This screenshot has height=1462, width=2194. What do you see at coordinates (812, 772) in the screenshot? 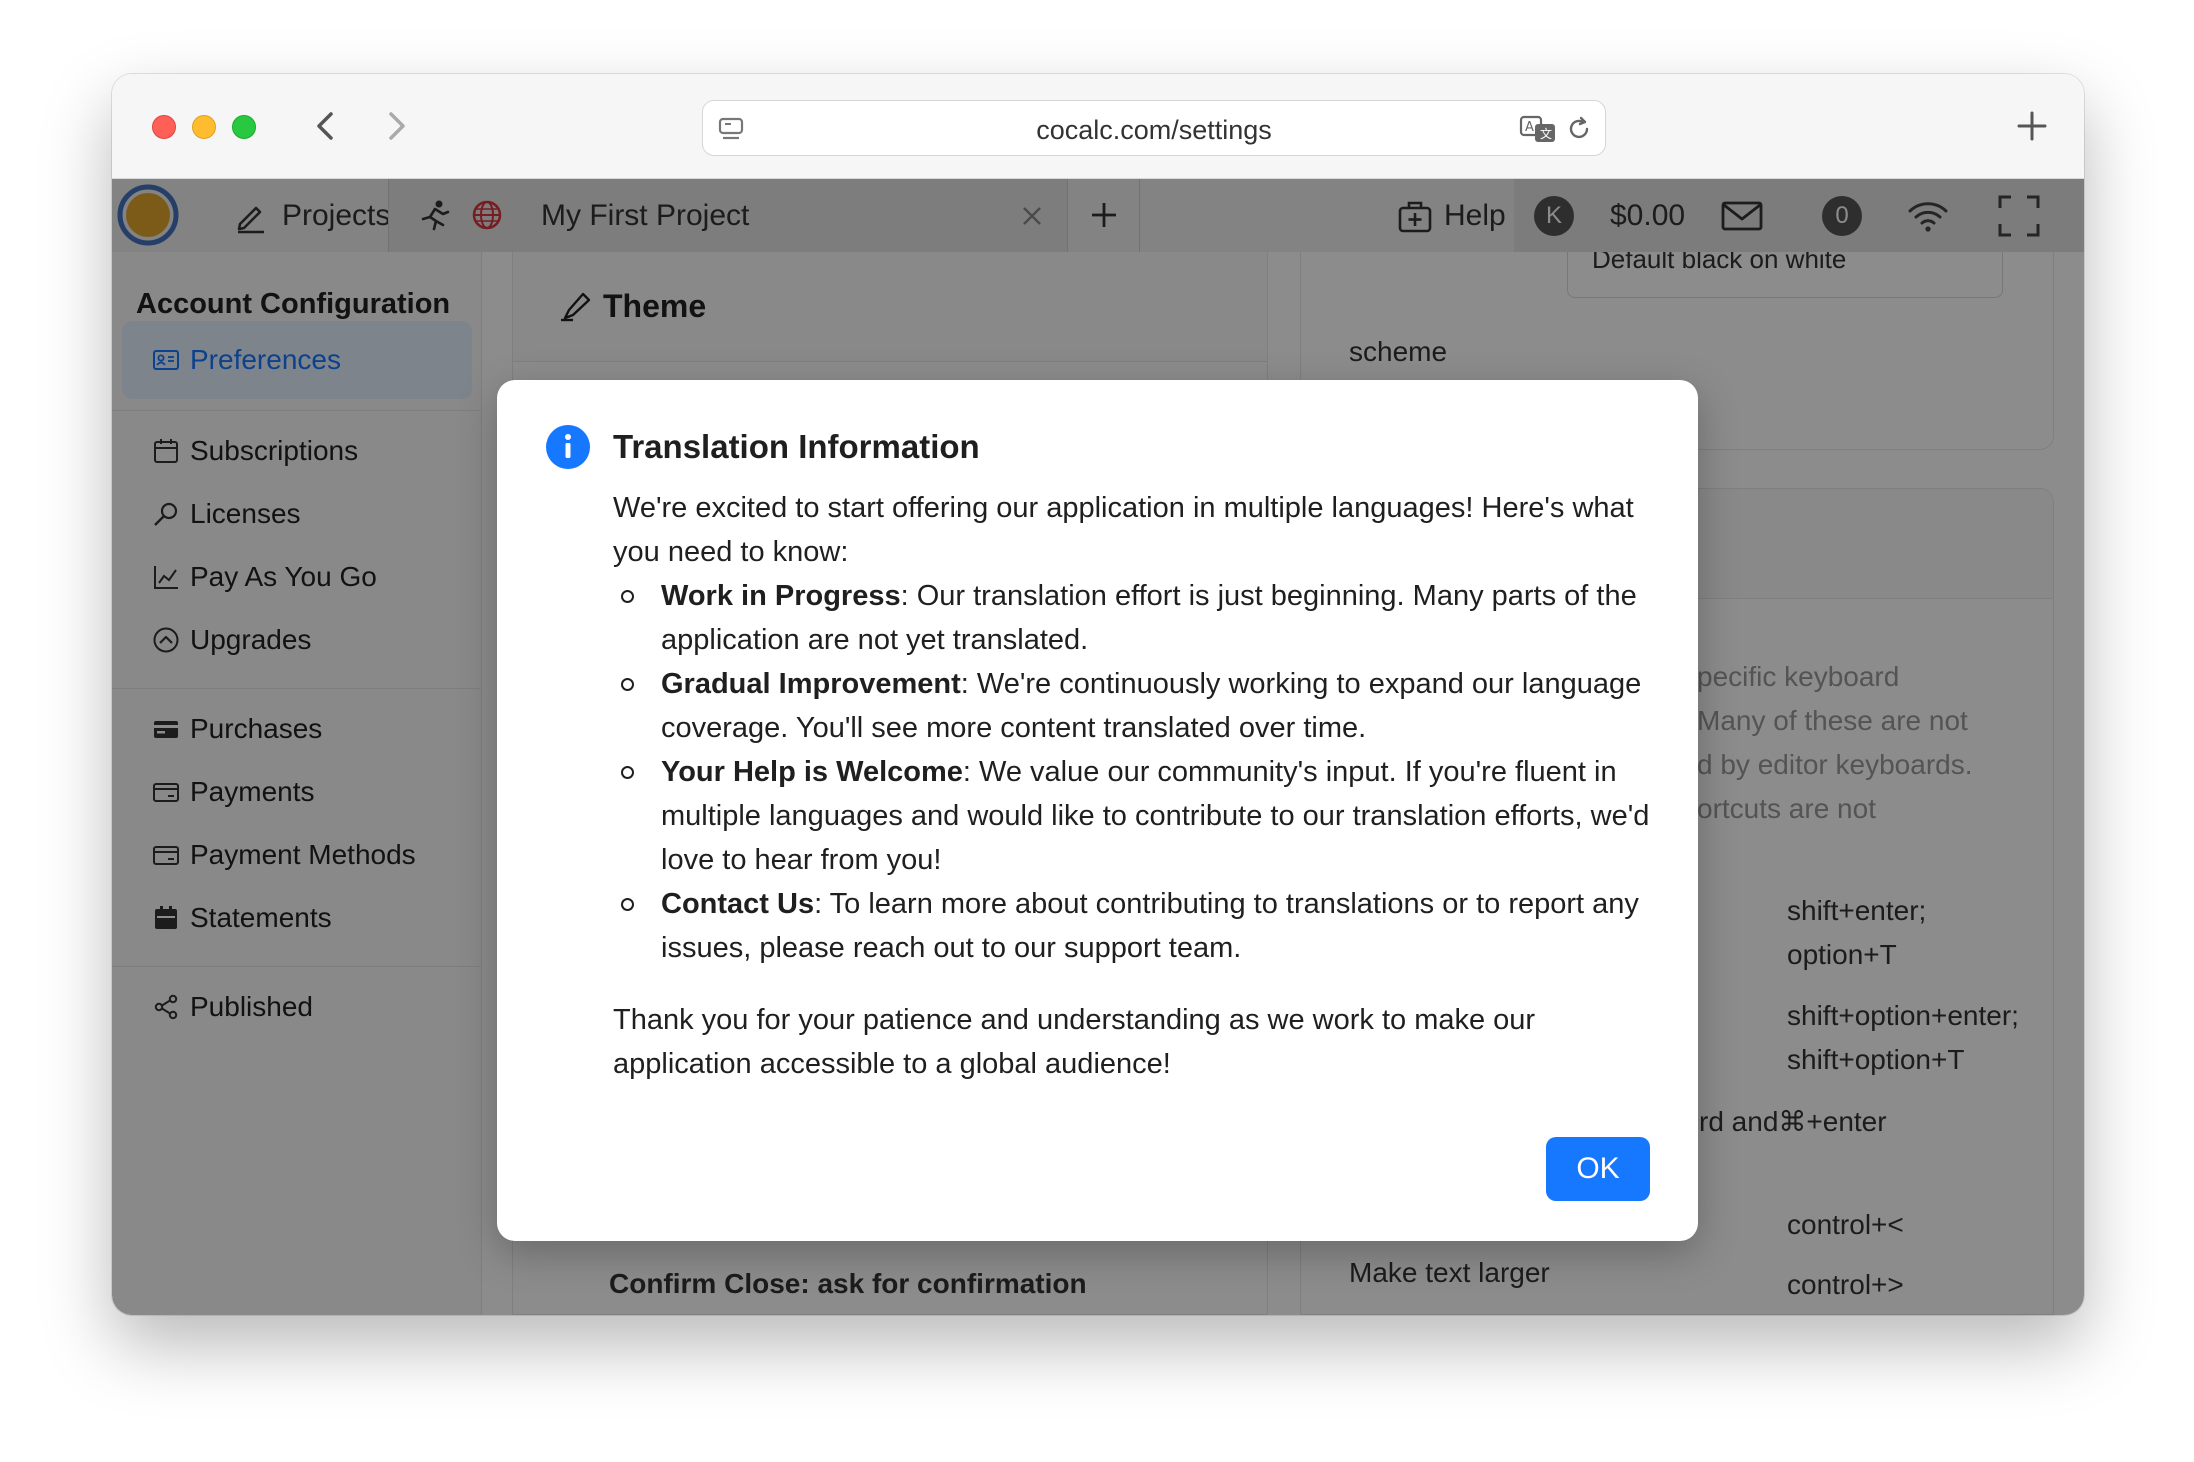
I see `list-item-heading: Your Help is Welcome` at bounding box center [812, 772].